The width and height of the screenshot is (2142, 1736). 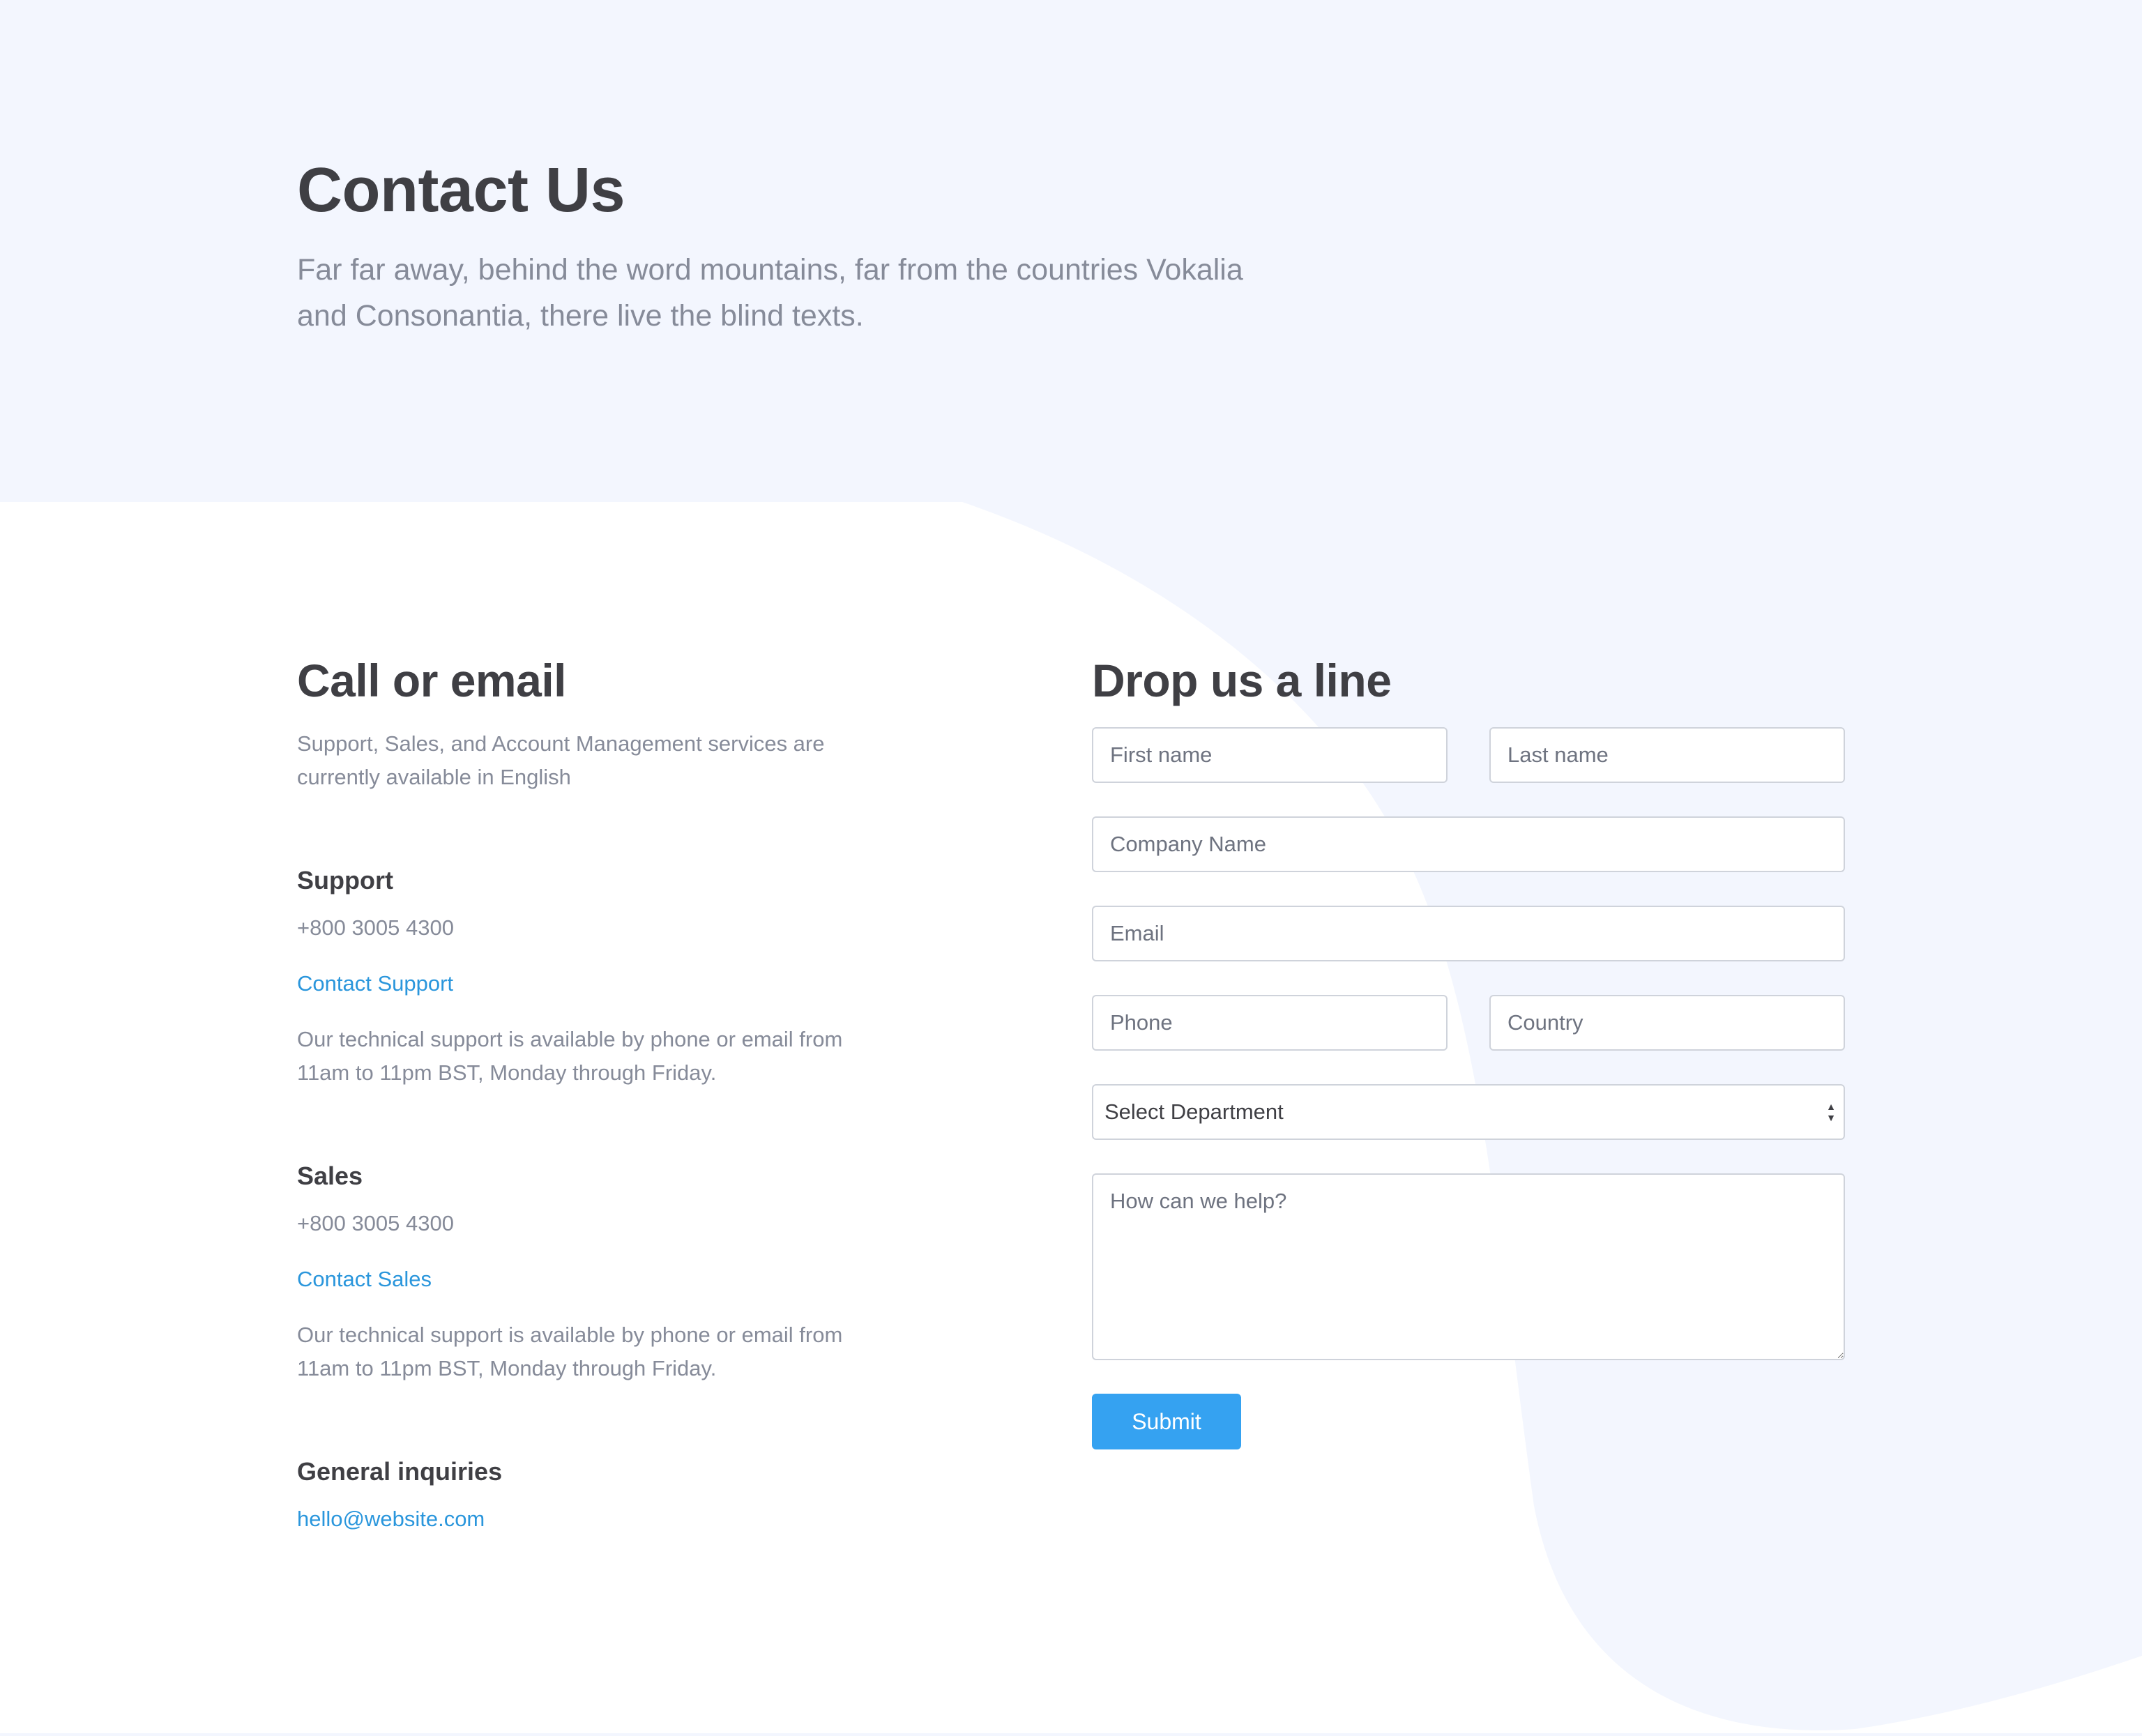 I want to click on contact-sales-link: Contact Sales, so click(x=364, y=1279).